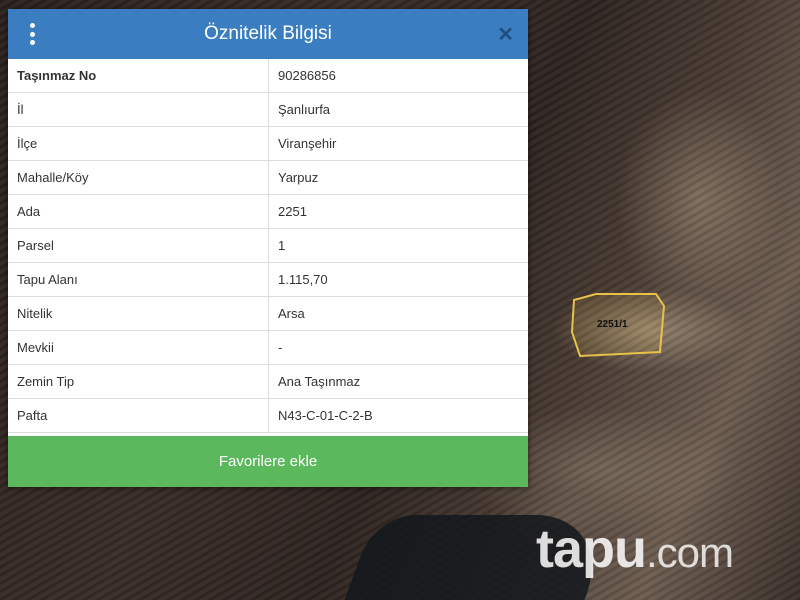 The height and width of the screenshot is (600, 800). I want to click on dialog-header: Öznitelik Bilgisi ✕, so click(268, 34).